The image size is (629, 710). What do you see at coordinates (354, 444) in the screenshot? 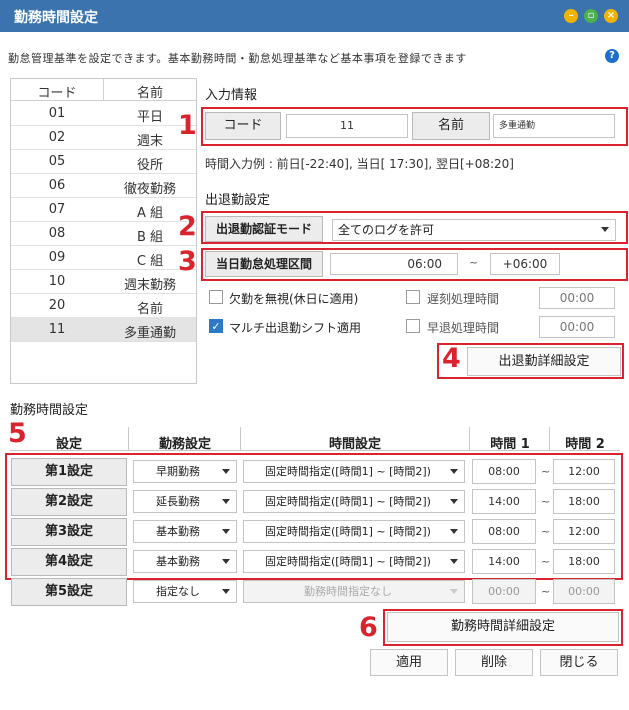
I see `col-time-setting: 時間設定` at bounding box center [354, 444].